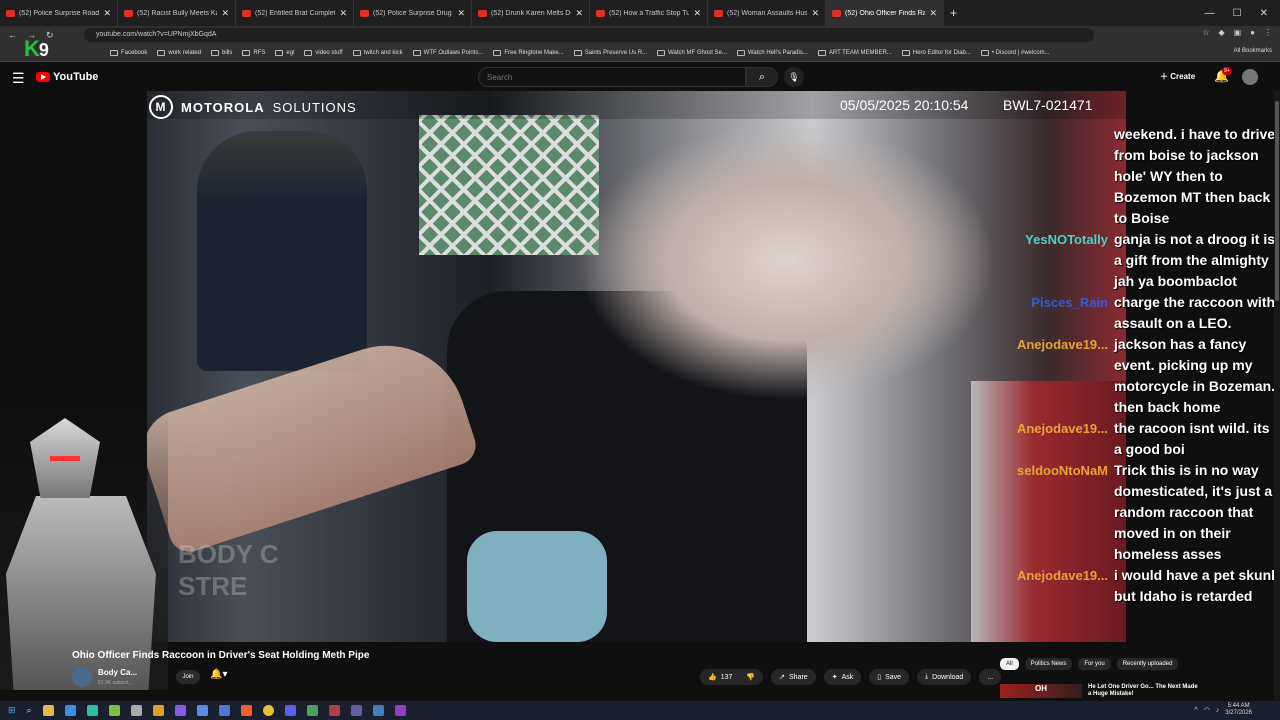 Image resolution: width=1280 pixels, height=720 pixels. What do you see at coordinates (218, 674) in the screenshot?
I see `subscription-bell-icon: 🔔▾` at bounding box center [218, 674].